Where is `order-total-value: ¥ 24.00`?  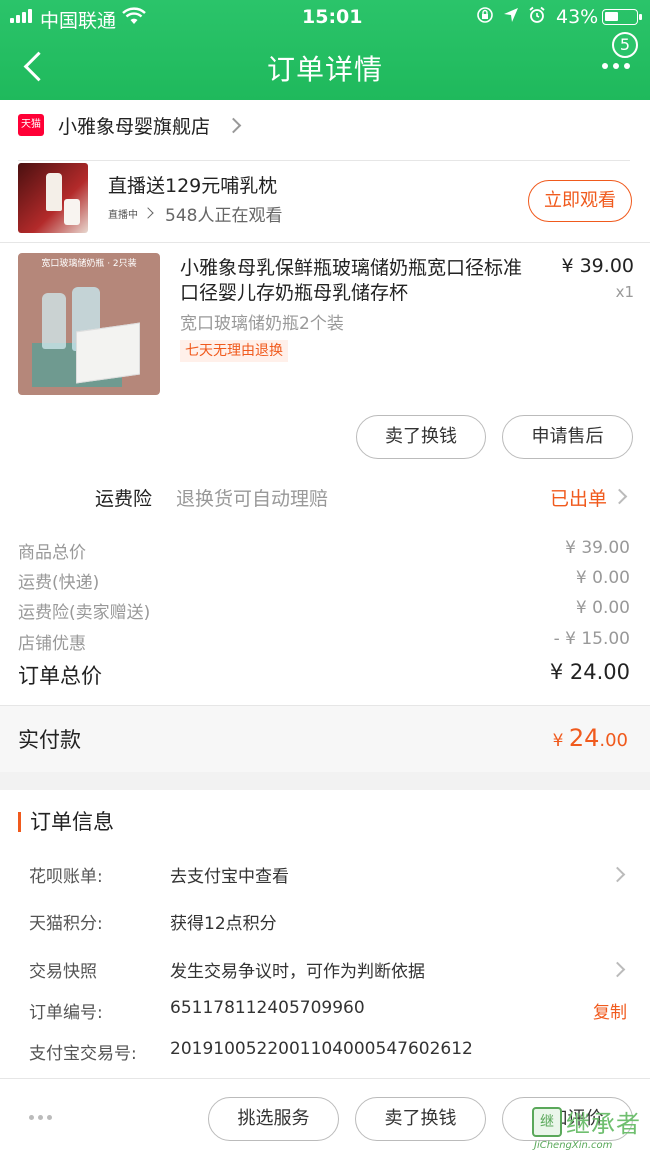 order-total-value: ¥ 24.00 is located at coordinates (589, 672).